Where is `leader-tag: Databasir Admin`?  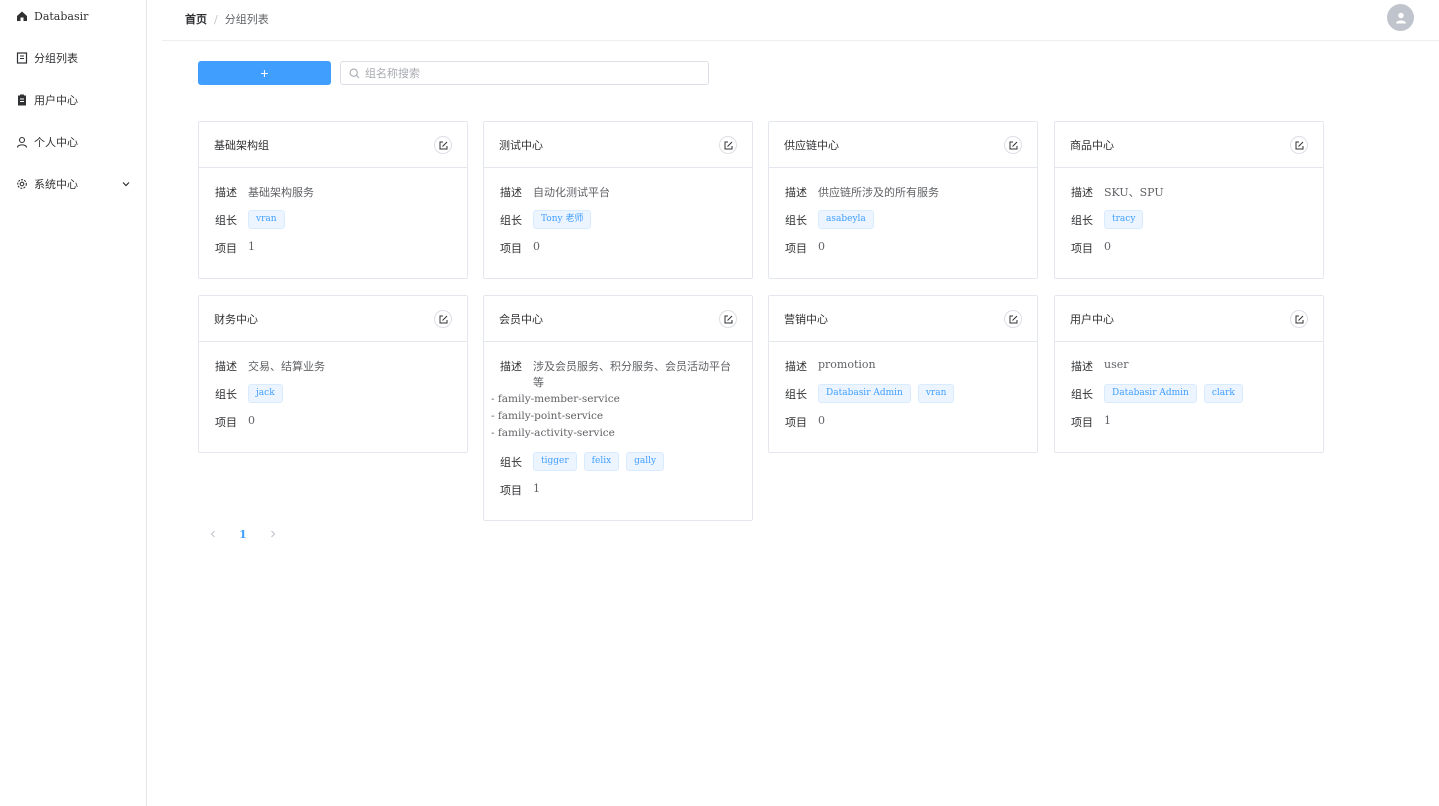 leader-tag: Databasir Admin is located at coordinates (1150, 393).